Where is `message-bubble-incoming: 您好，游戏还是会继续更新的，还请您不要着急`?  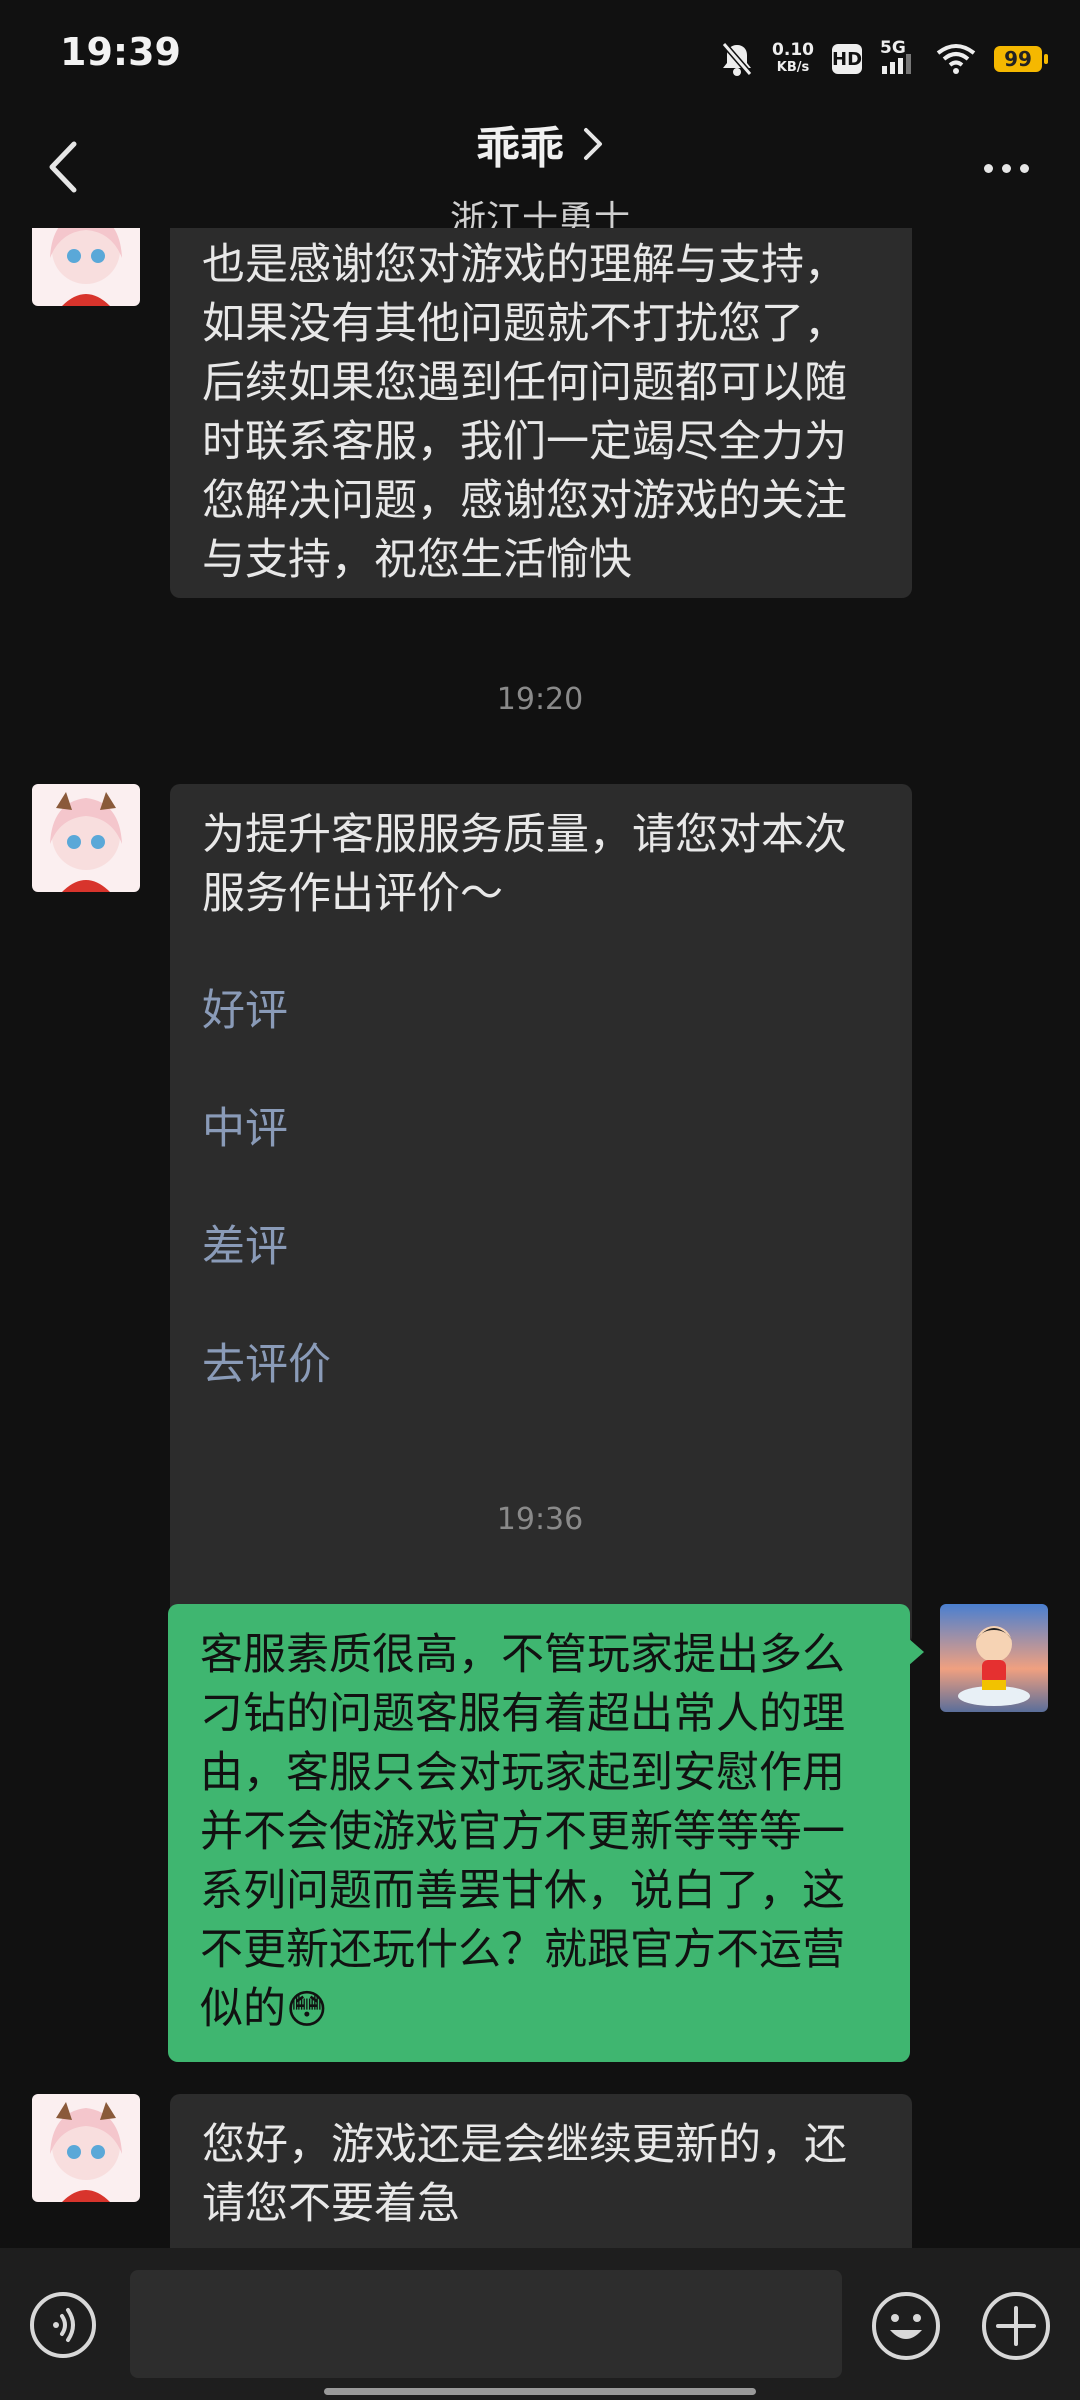 message-bubble-incoming: 您好，游戏还是会继续更新的，还请您不要着急 is located at coordinates (541, 2171).